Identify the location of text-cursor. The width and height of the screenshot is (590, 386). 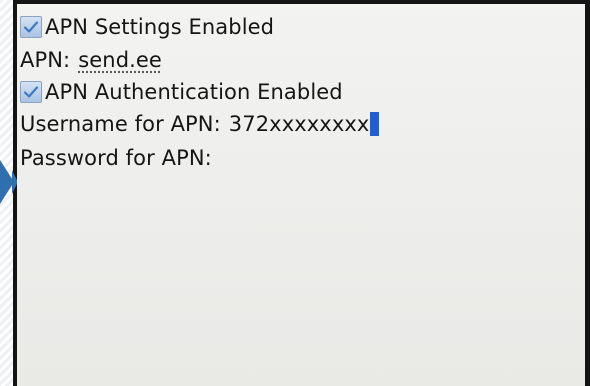
(375, 124).